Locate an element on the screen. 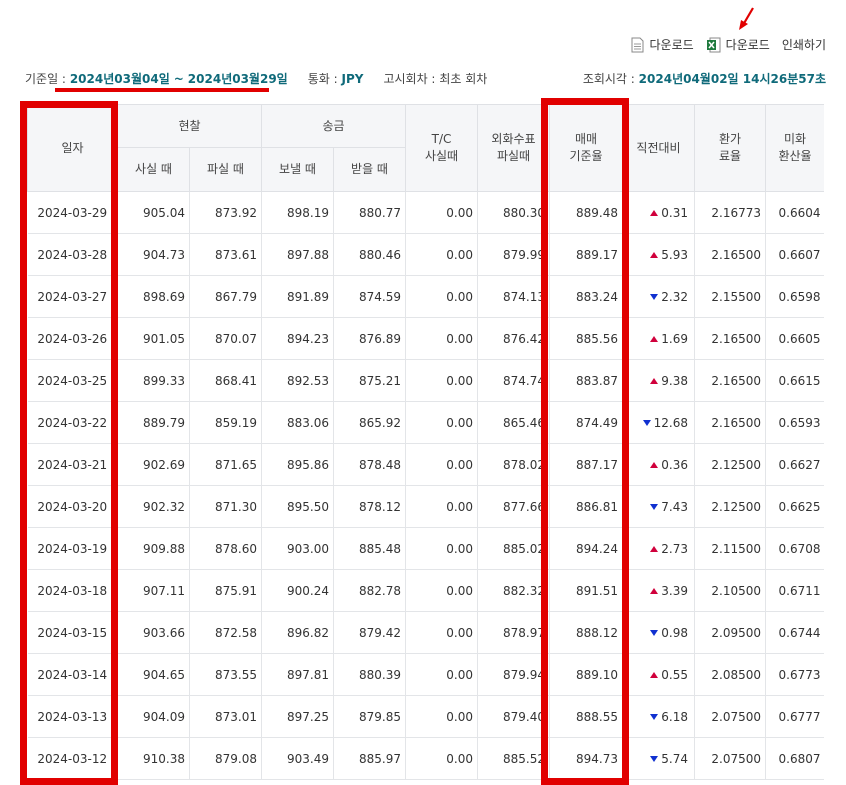 The height and width of the screenshot is (785, 846). cell-change: 0.36 is located at coordinates (658, 464).